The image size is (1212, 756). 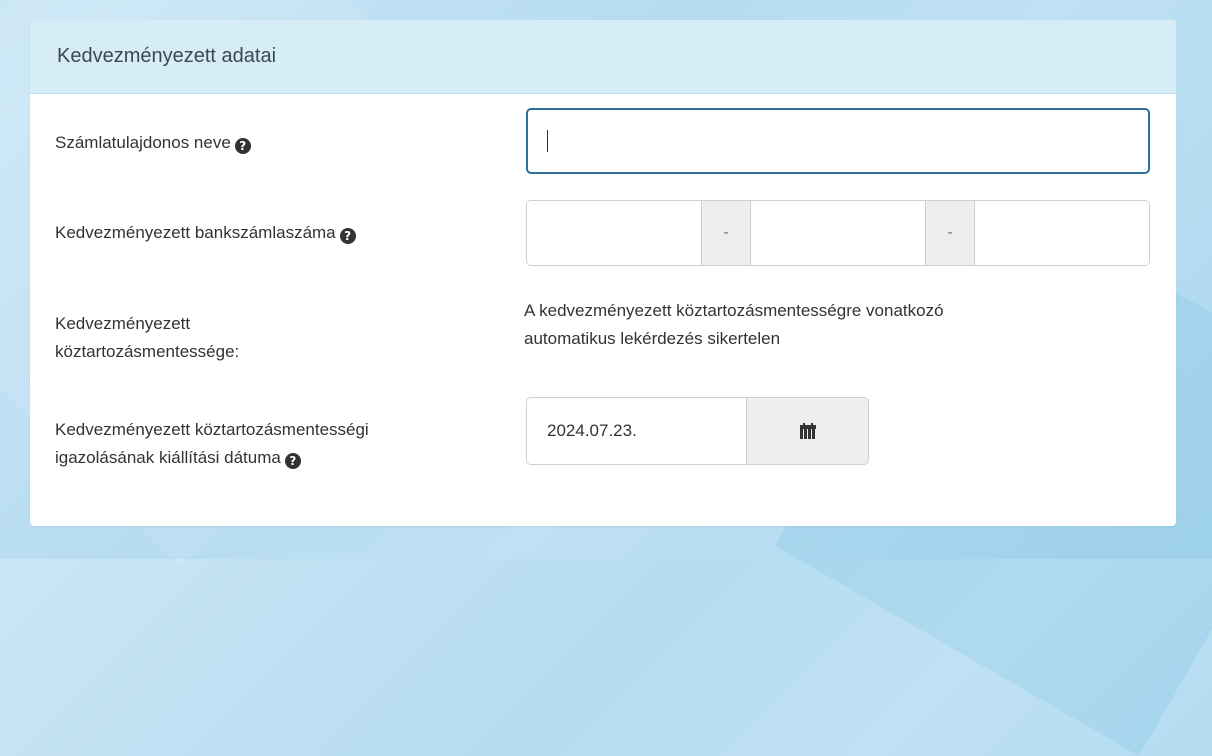 I want to click on account-number-group: - -, so click(x=838, y=233).